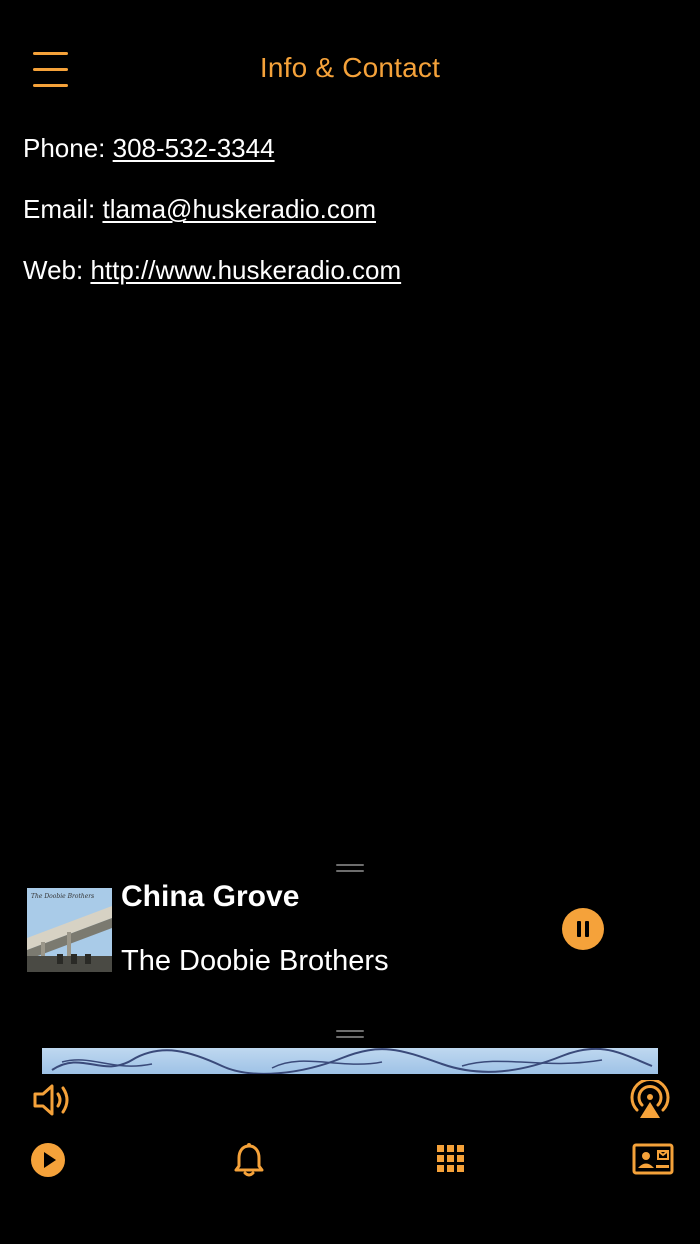  I want to click on email-label: Email:, so click(63, 209).